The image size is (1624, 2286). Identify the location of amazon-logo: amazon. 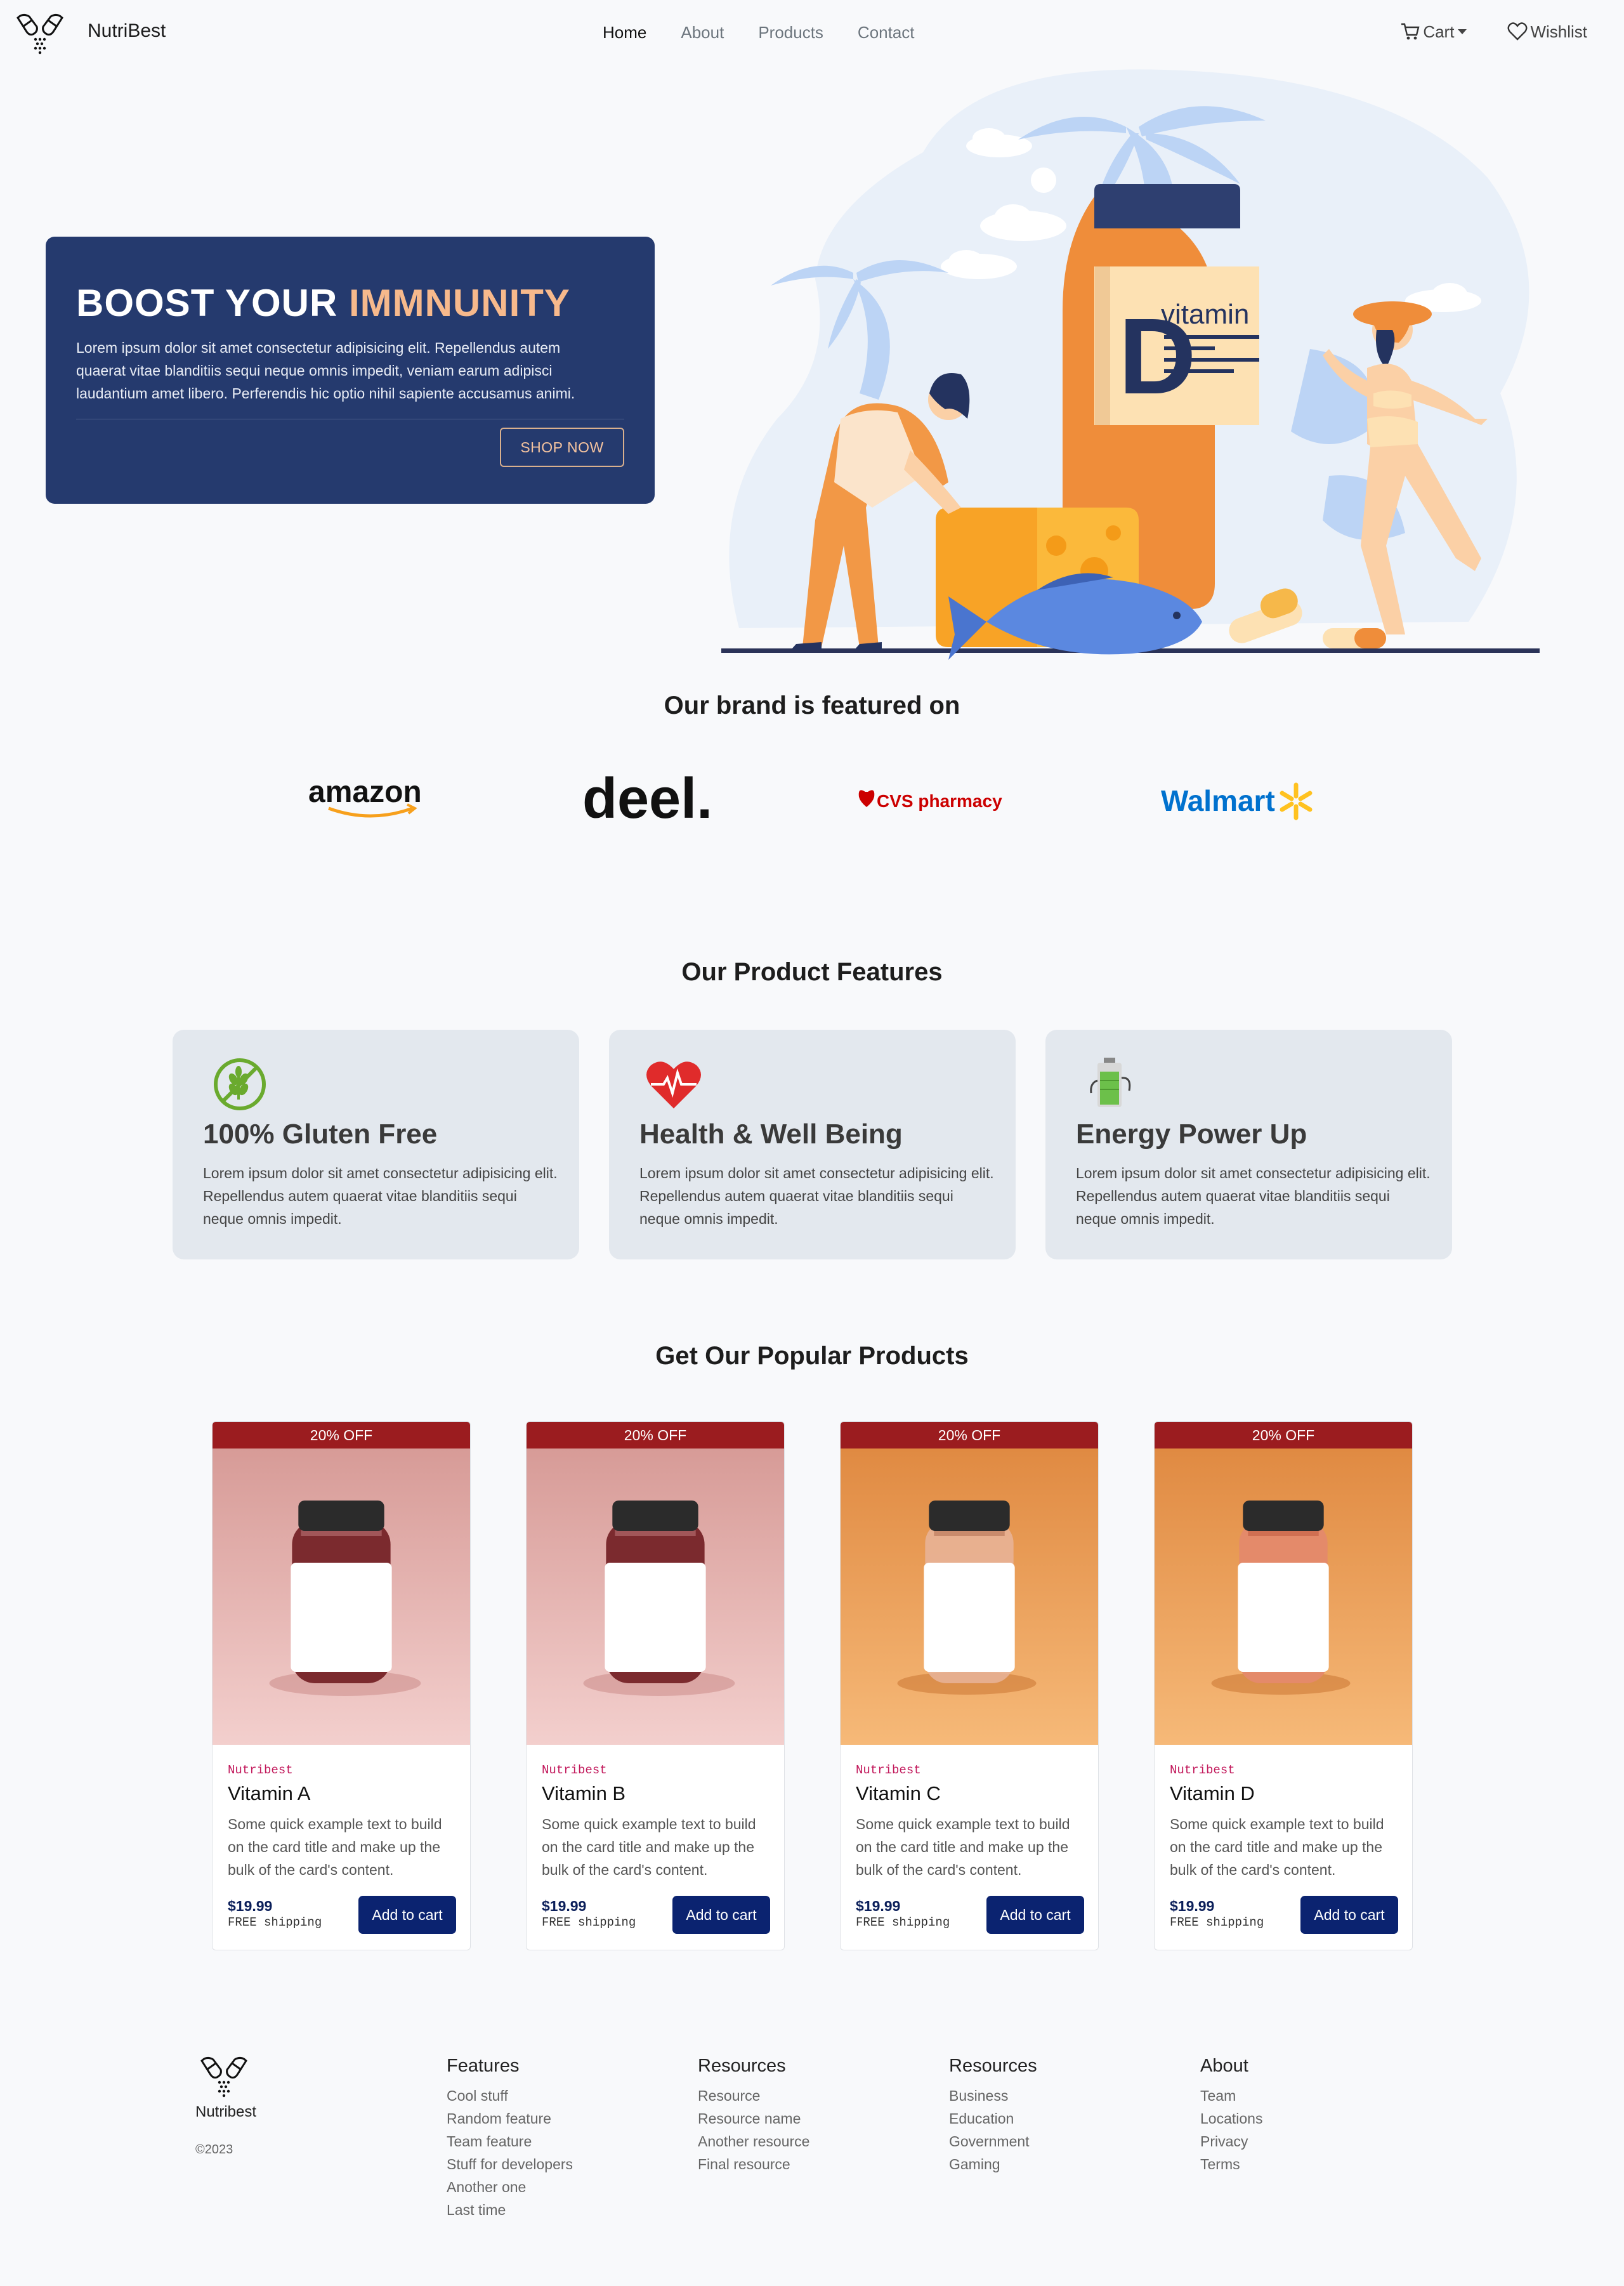
(371, 797).